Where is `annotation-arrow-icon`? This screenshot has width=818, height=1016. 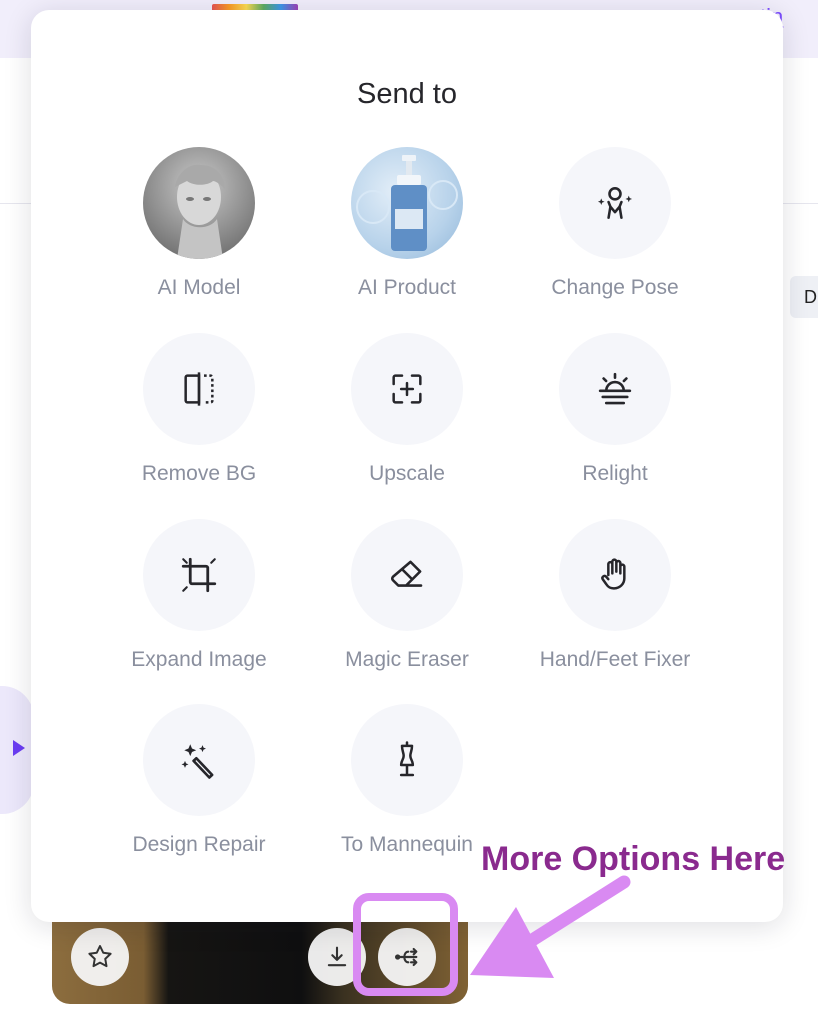 annotation-arrow-icon is located at coordinates (550, 926).